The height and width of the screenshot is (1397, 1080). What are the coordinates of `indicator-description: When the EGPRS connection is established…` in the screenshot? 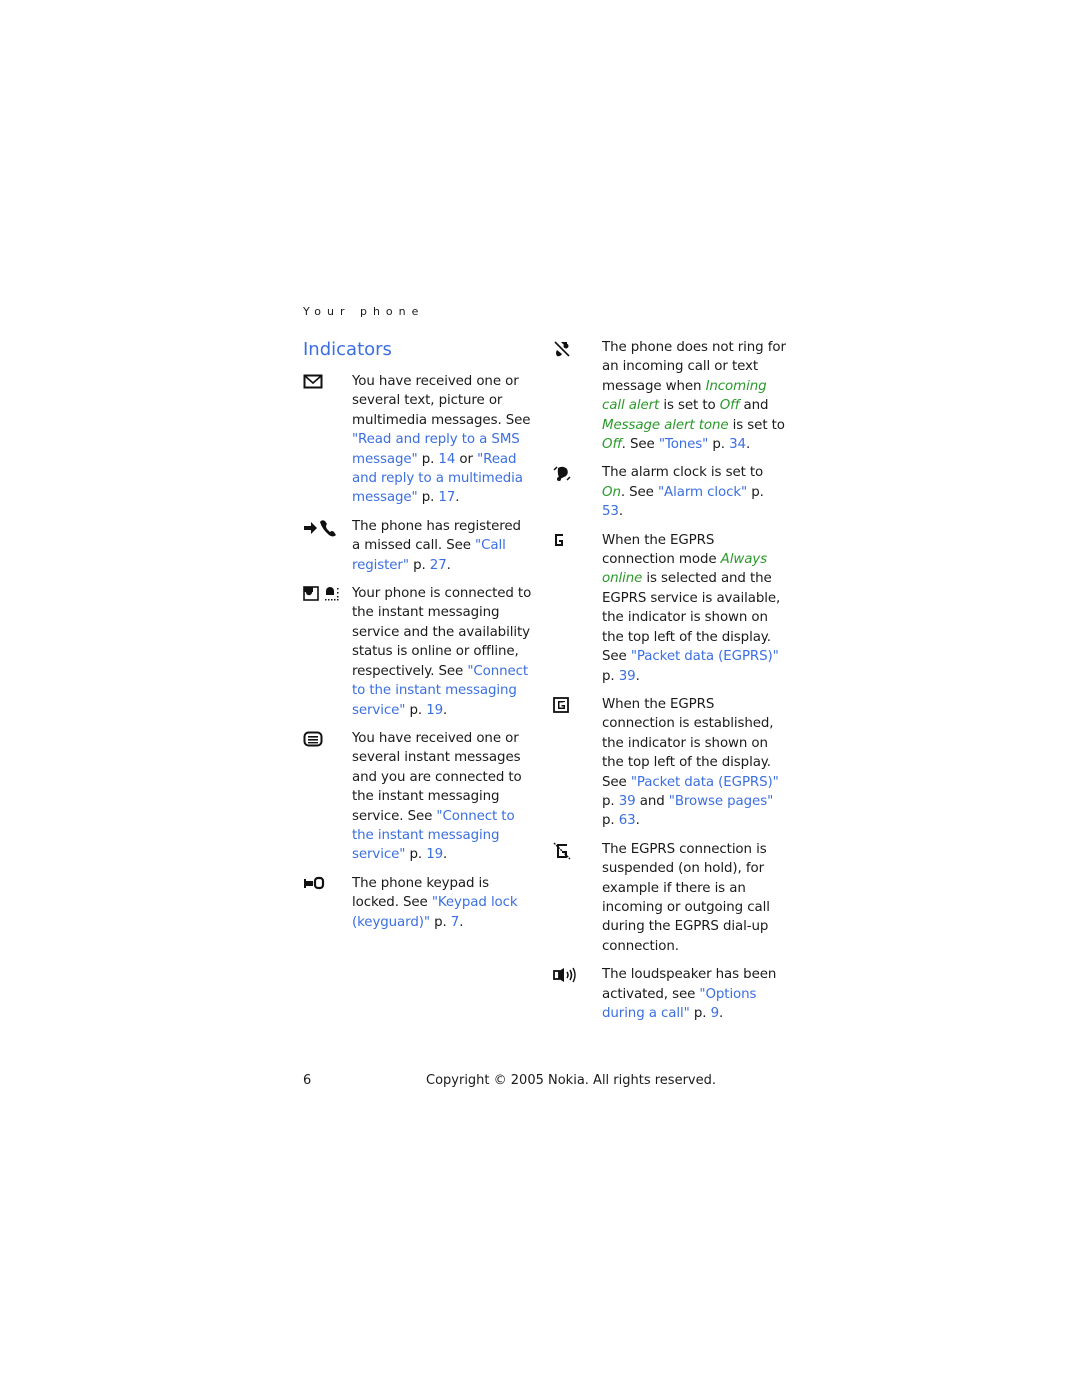 It's located at (695, 763).